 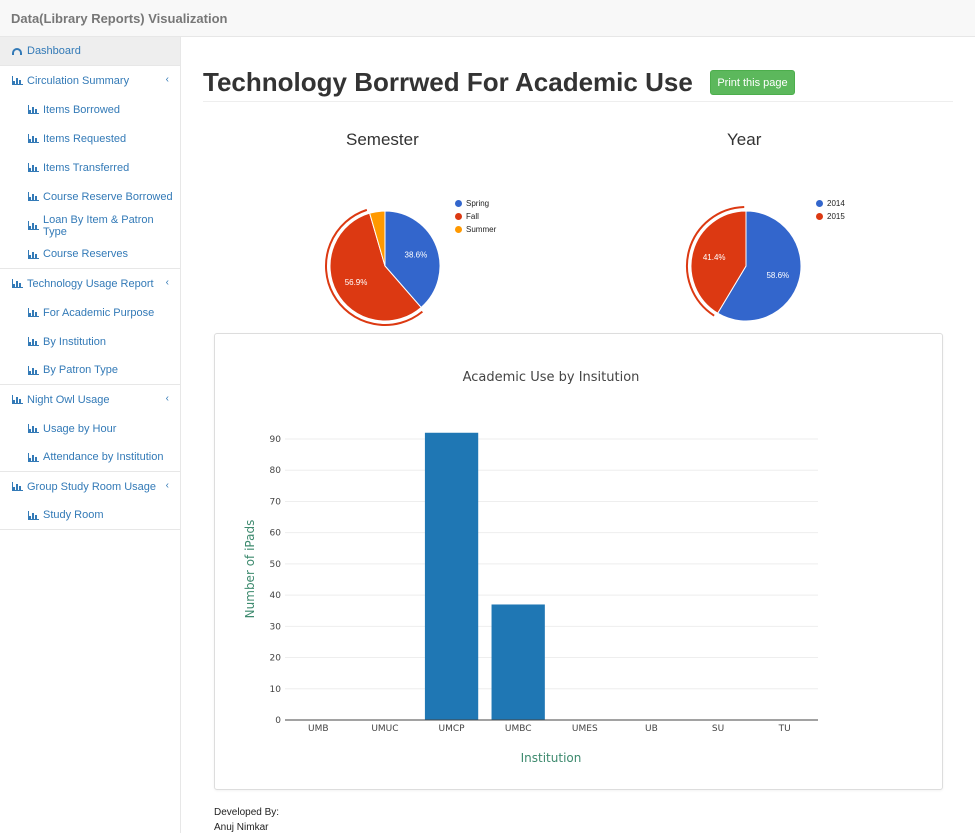 I want to click on pie-data-label: 56.9%, so click(x=356, y=282).